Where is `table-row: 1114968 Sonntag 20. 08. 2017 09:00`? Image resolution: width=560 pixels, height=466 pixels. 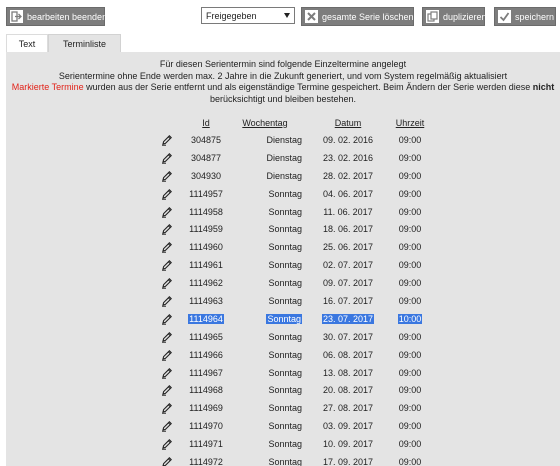 table-row: 1114968 Sonntag 20. 08. 2017 09:00 is located at coordinates (291, 390).